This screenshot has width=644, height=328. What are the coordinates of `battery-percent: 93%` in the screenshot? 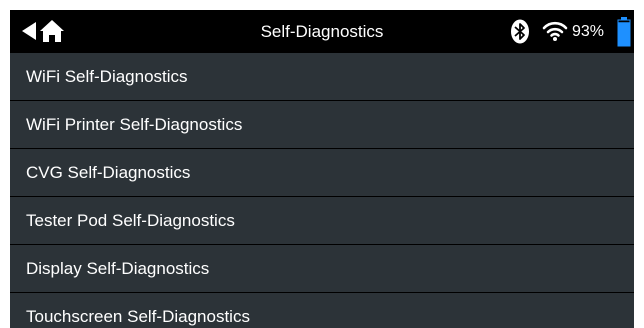 It's located at (588, 31).